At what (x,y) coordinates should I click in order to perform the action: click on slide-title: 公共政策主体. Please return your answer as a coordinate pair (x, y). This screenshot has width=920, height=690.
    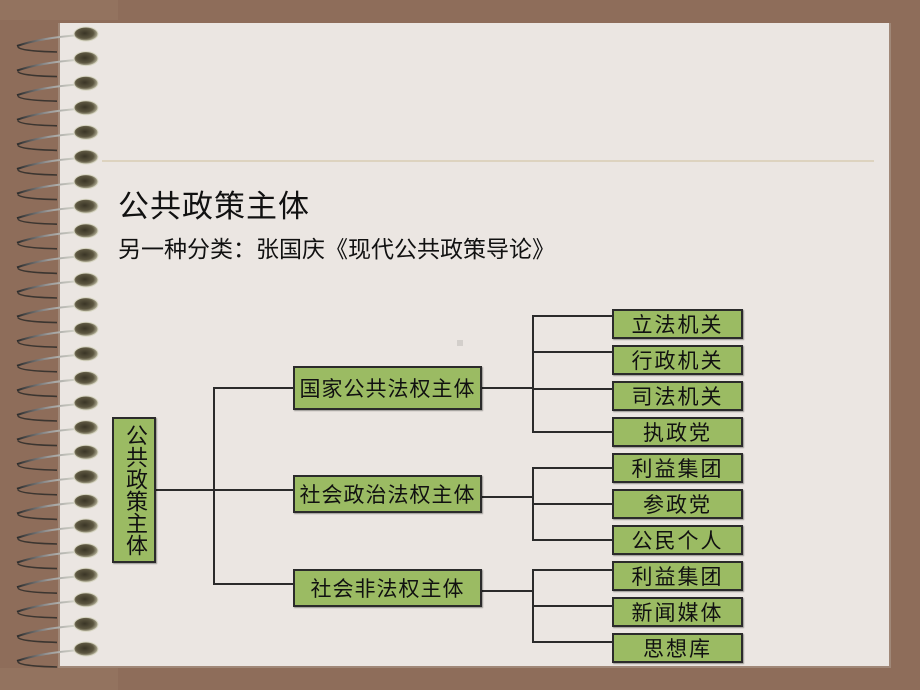
    Looking at the image, I should click on (214, 207).